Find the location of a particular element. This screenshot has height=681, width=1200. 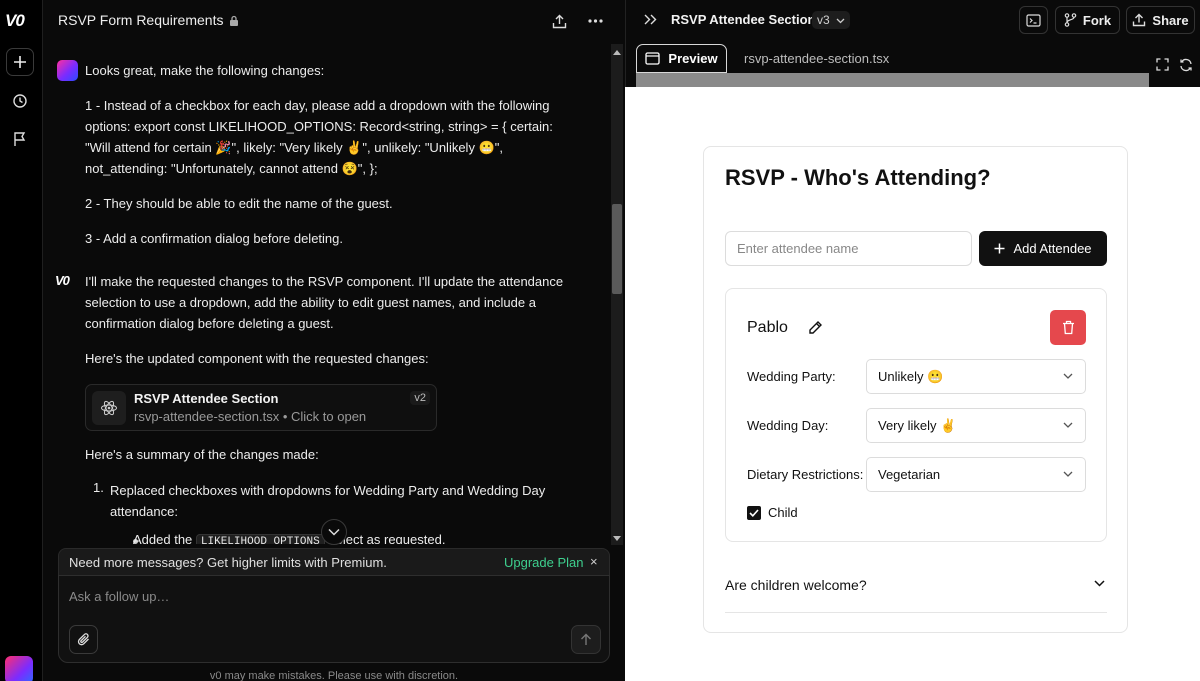

faq-accordion-trigger: Are children welcome? is located at coordinates (916, 585).